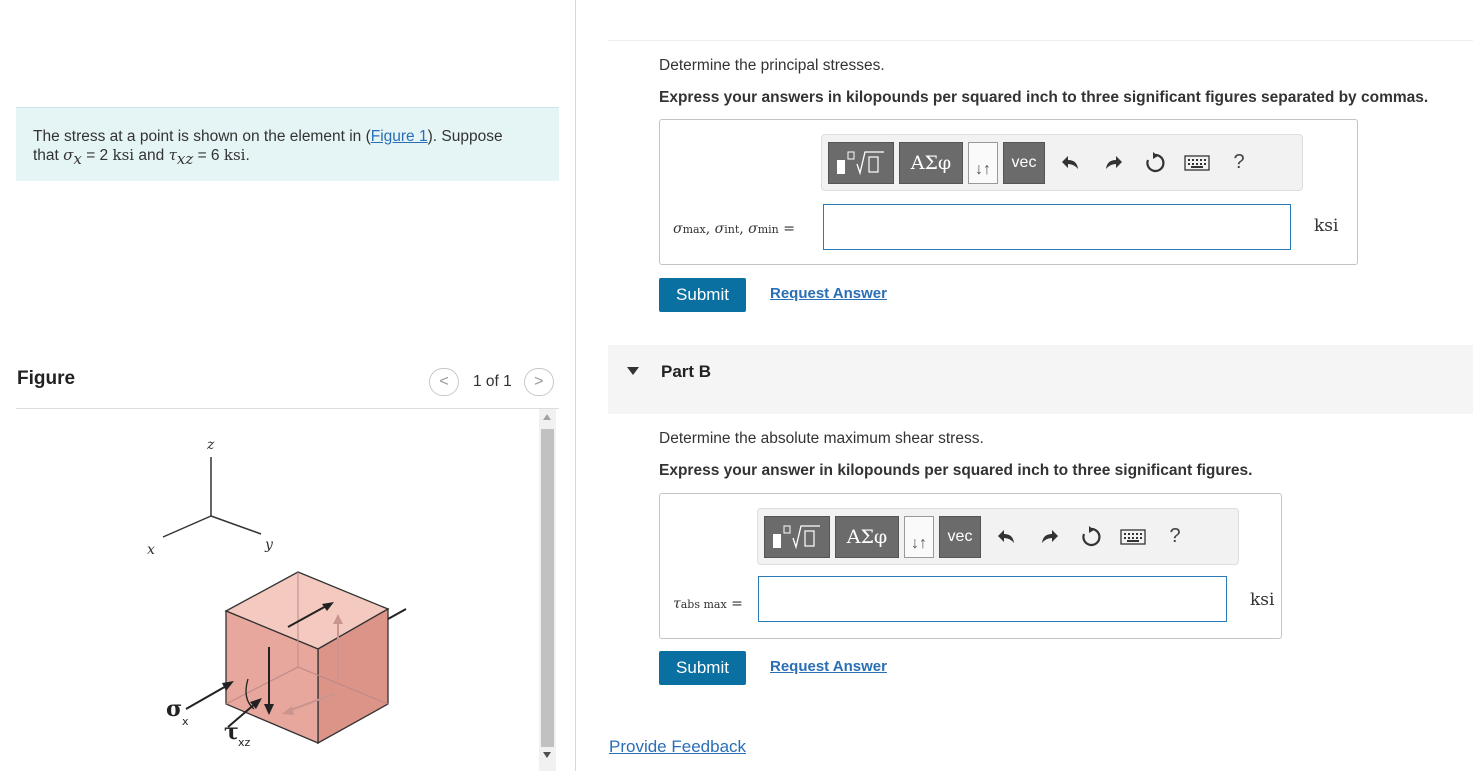  What do you see at coordinates (206, 155) in the screenshot?
I see `tau-value: = 6` at bounding box center [206, 155].